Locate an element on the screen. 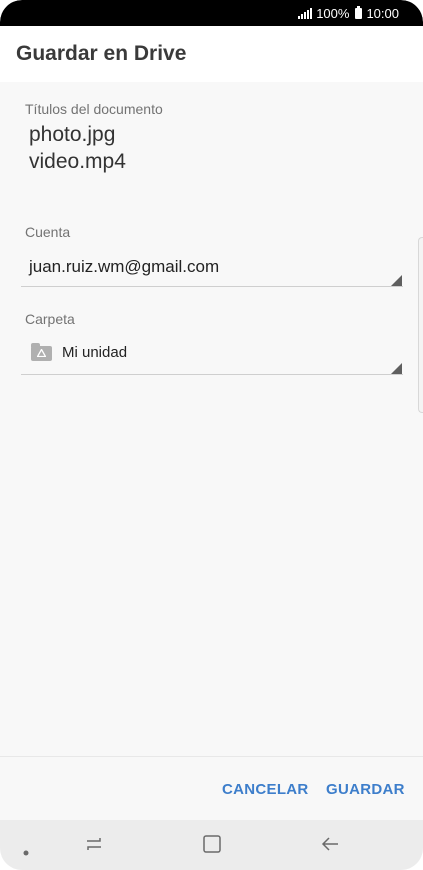  signal-icon is located at coordinates (305, 13).